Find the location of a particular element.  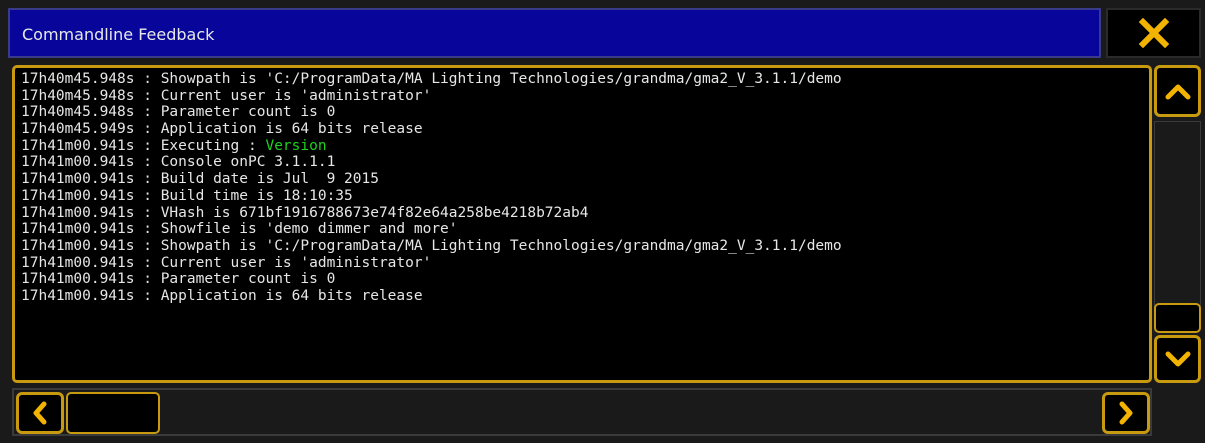

scroll-right-button is located at coordinates (1126, 413).